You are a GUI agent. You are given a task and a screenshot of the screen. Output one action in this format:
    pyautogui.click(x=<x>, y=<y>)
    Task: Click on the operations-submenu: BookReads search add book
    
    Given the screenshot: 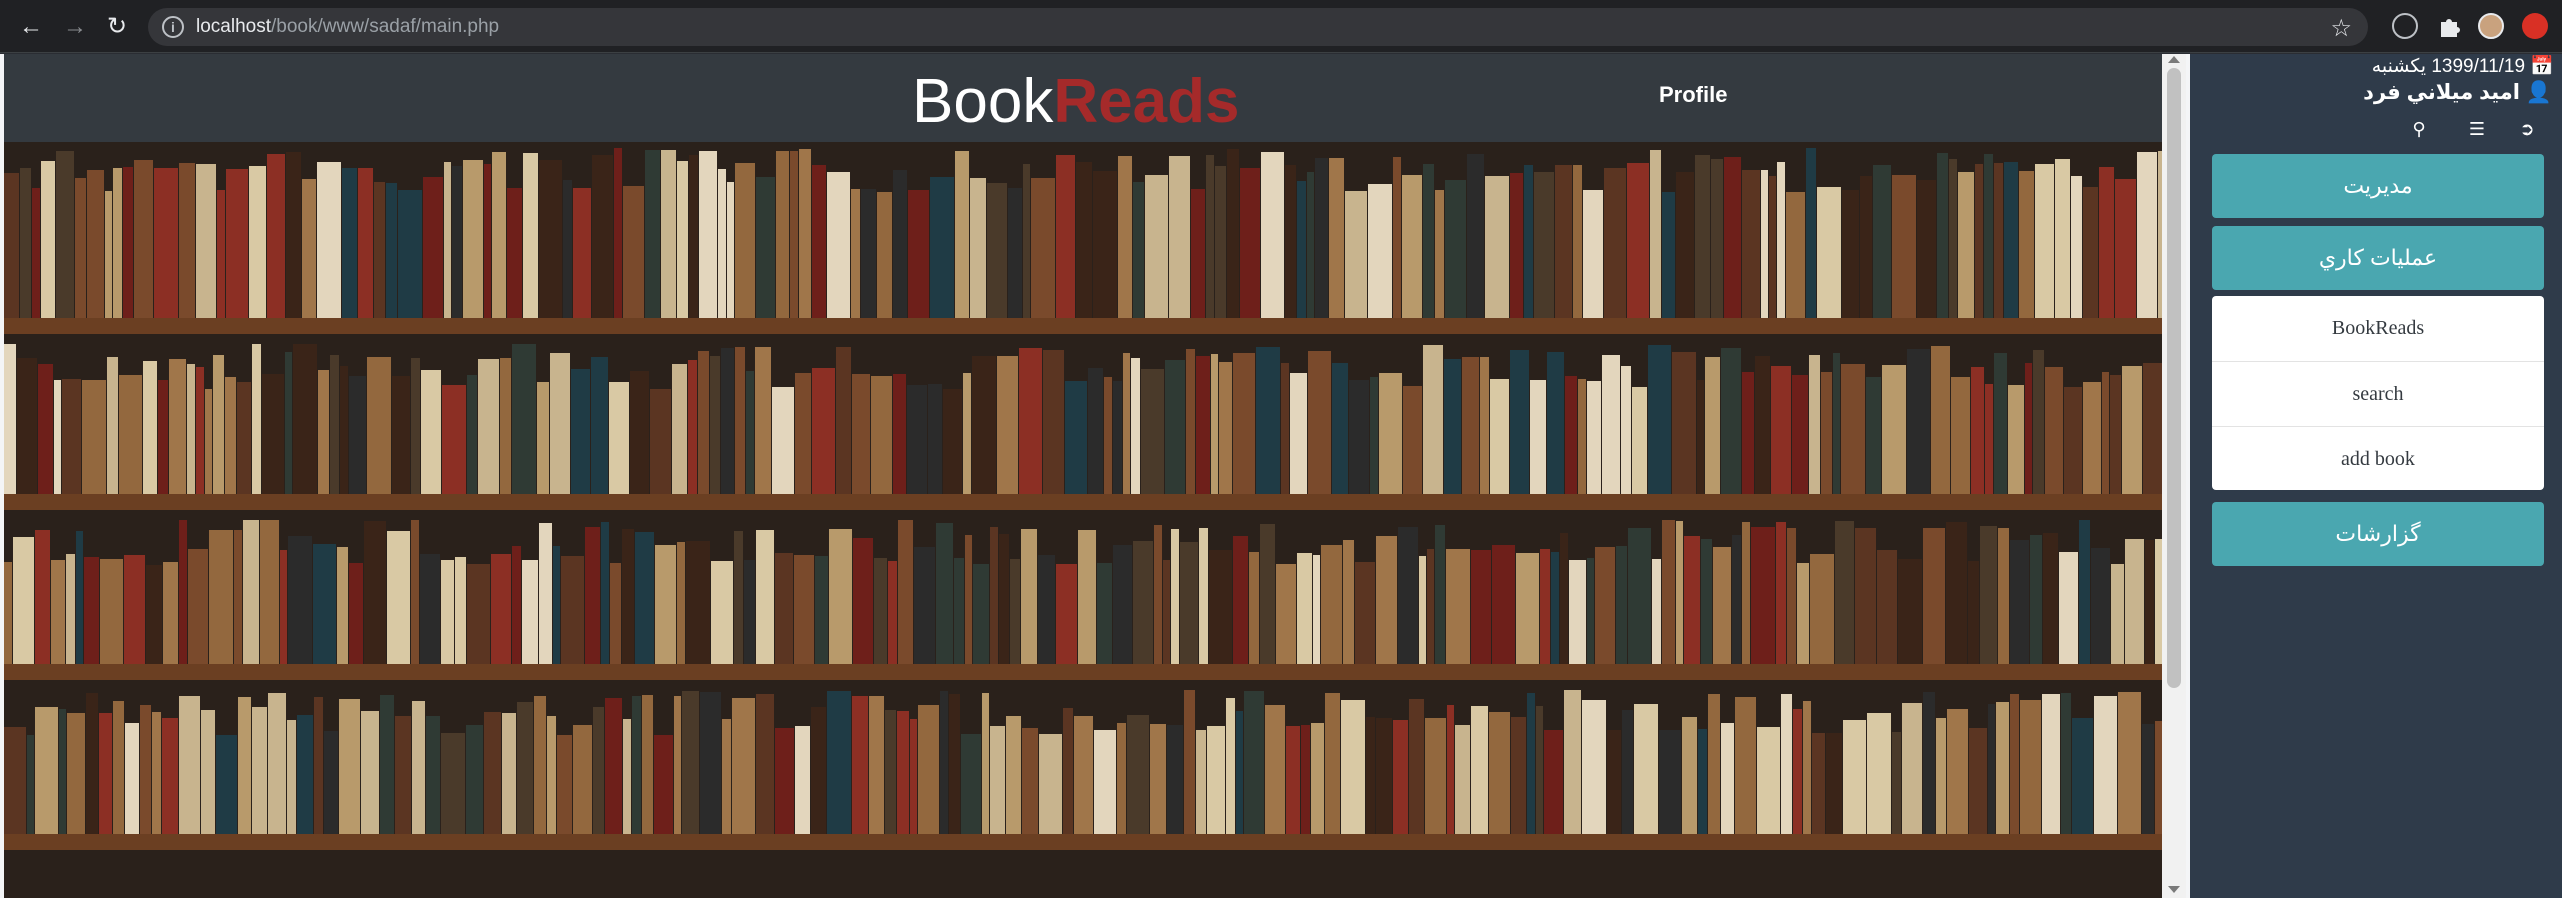 What is the action you would take?
    pyautogui.click(x=2378, y=393)
    